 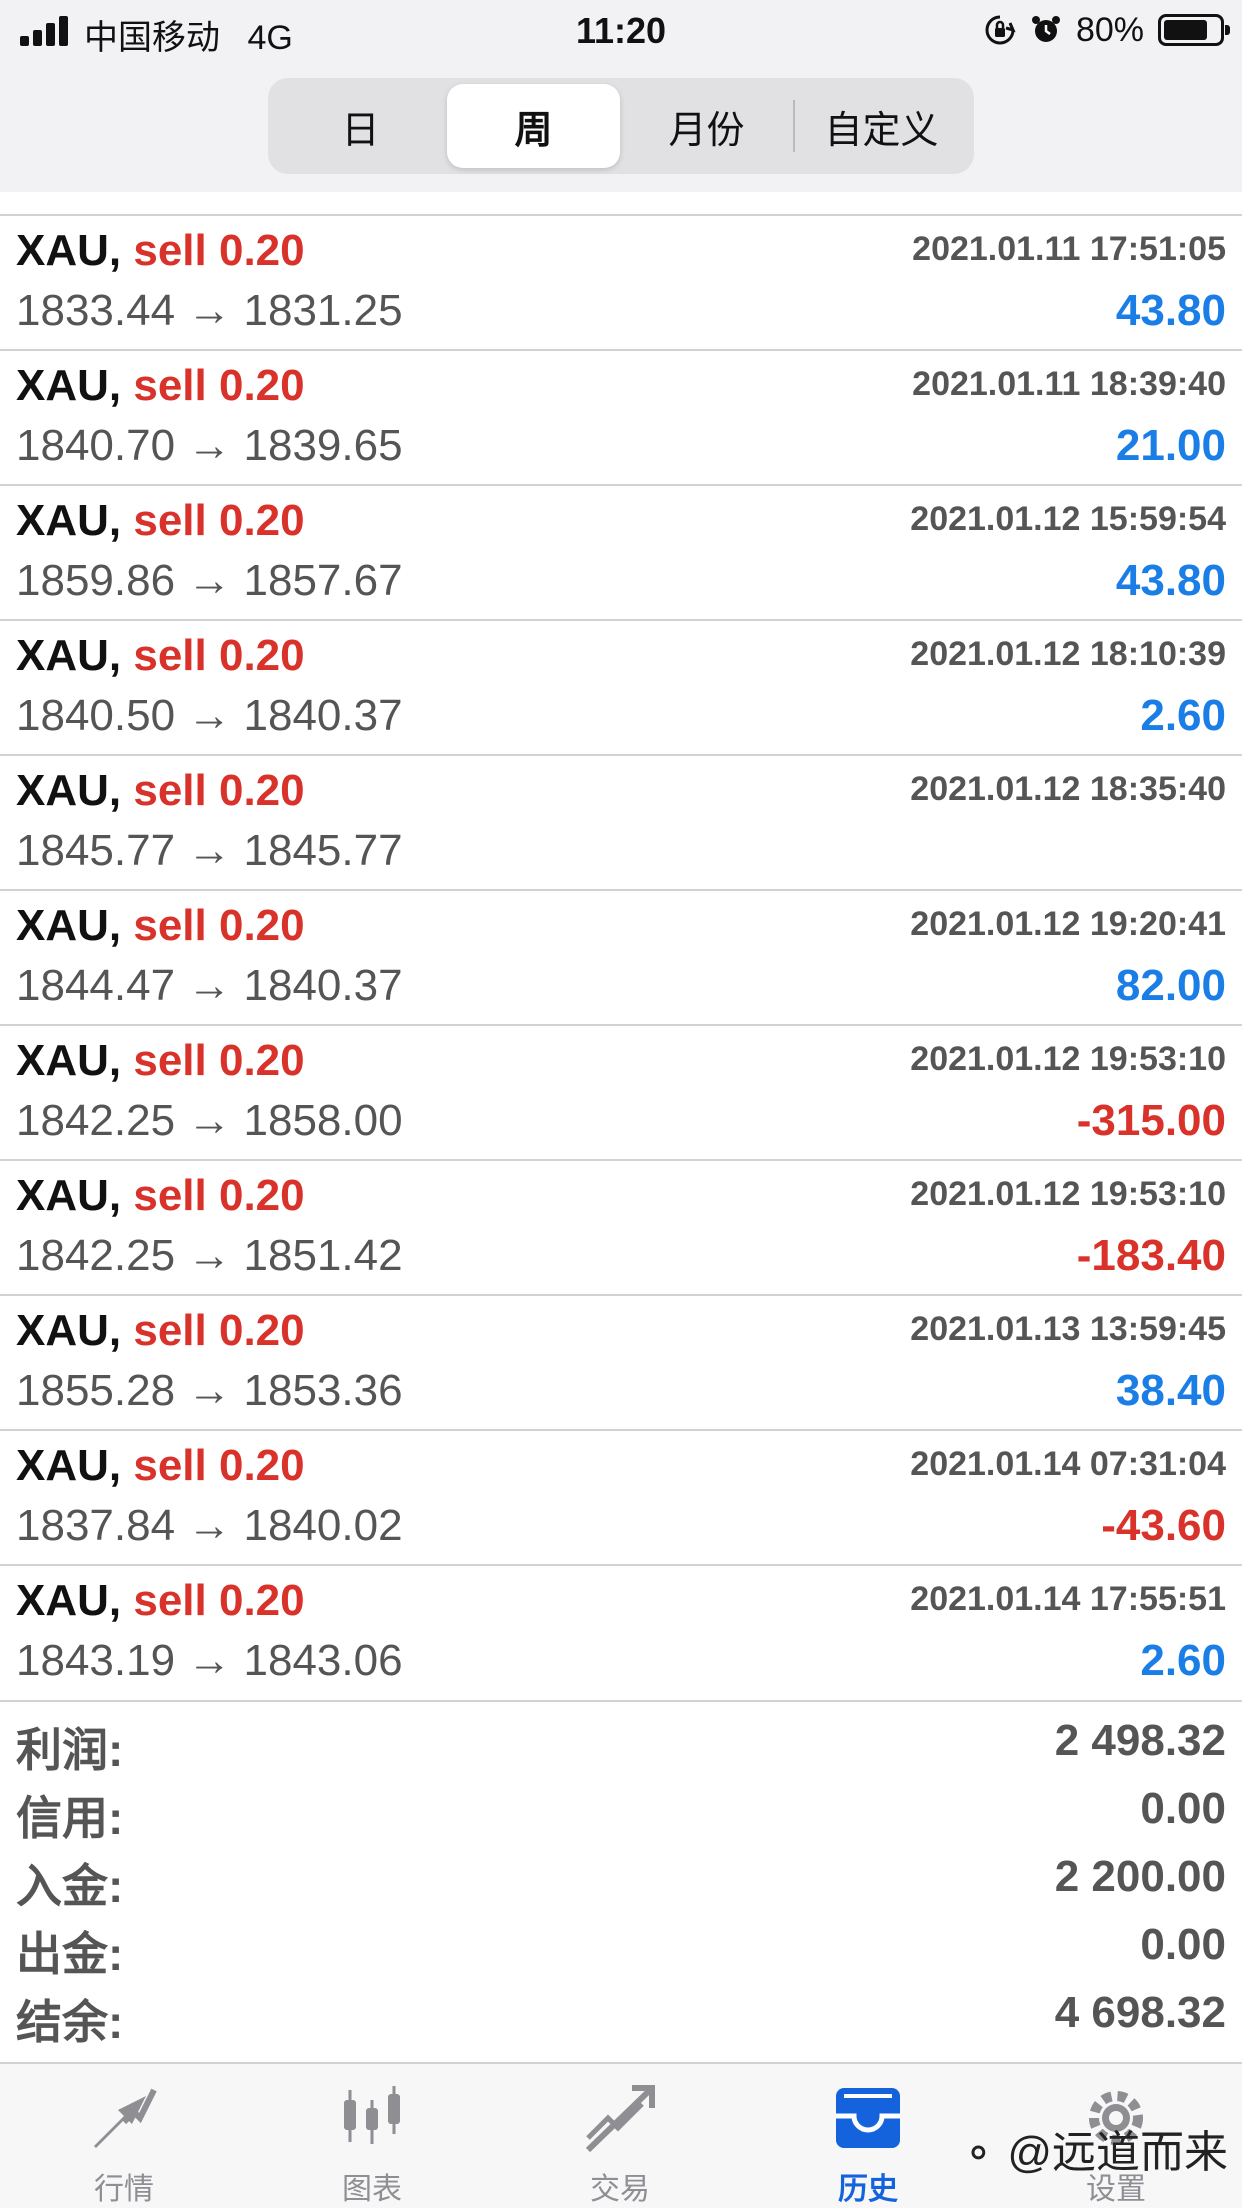 I want to click on orientation-lock-icon, so click(x=1000, y=30).